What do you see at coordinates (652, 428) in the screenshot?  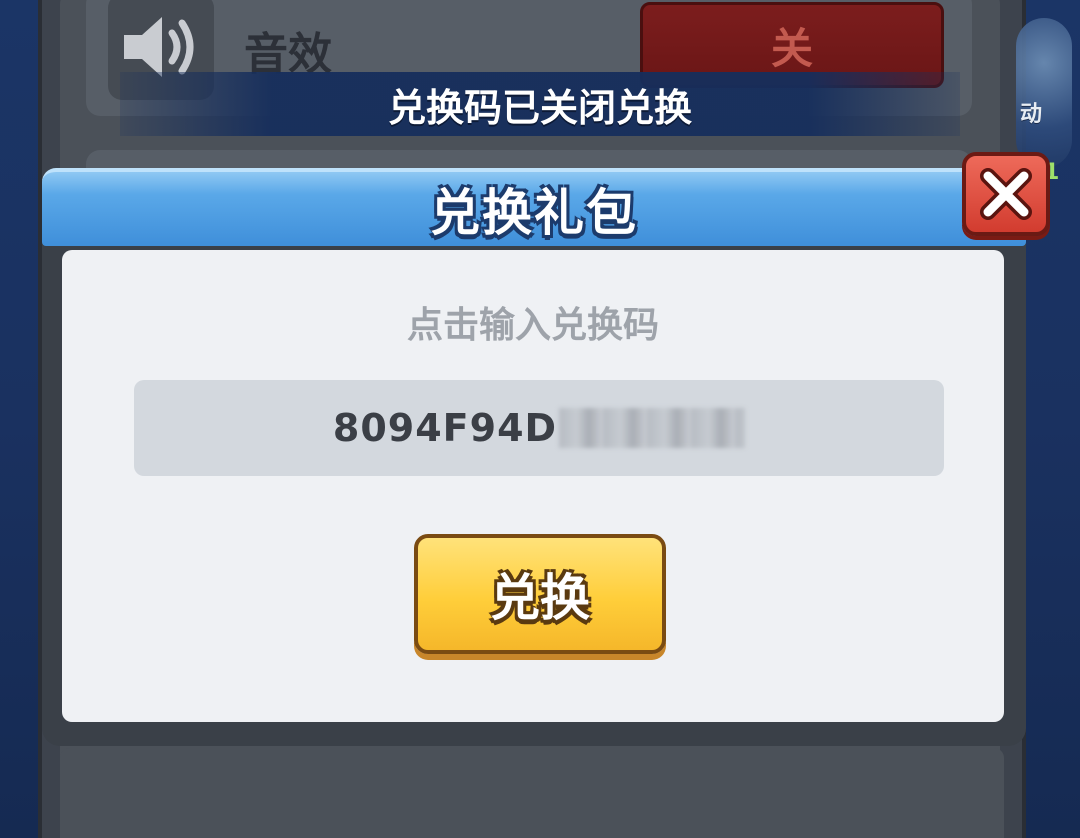 I see `redacted-code-mask` at bounding box center [652, 428].